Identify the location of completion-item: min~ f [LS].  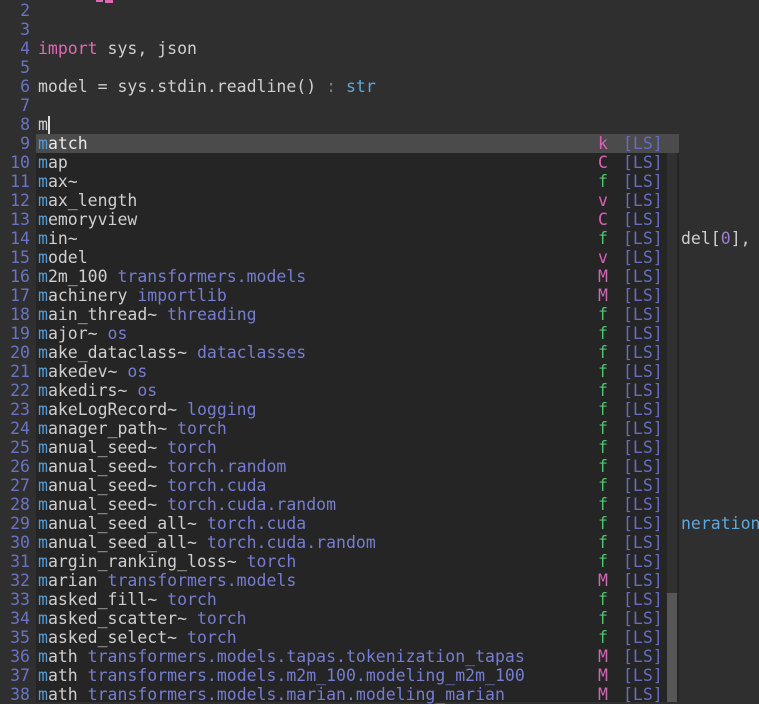
(357, 238).